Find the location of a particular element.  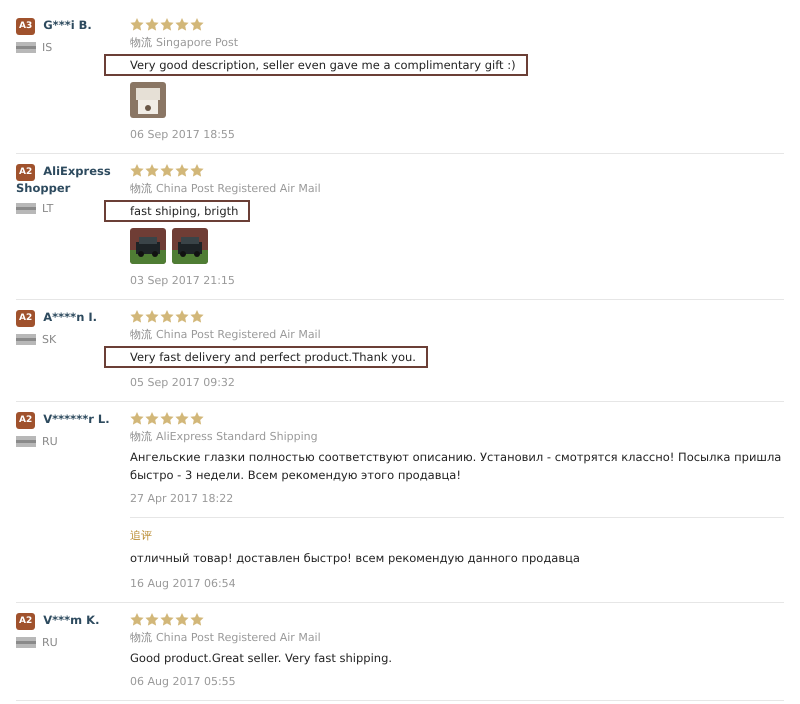

reviewer-name: A2 V******r L. is located at coordinates (73, 420).